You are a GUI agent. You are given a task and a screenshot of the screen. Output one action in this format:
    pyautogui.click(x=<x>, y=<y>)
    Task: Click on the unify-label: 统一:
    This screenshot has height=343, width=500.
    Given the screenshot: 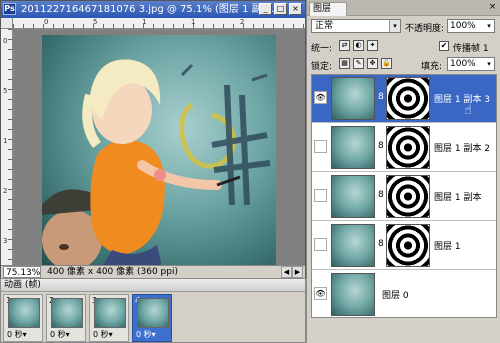 What is the action you would take?
    pyautogui.click(x=322, y=49)
    